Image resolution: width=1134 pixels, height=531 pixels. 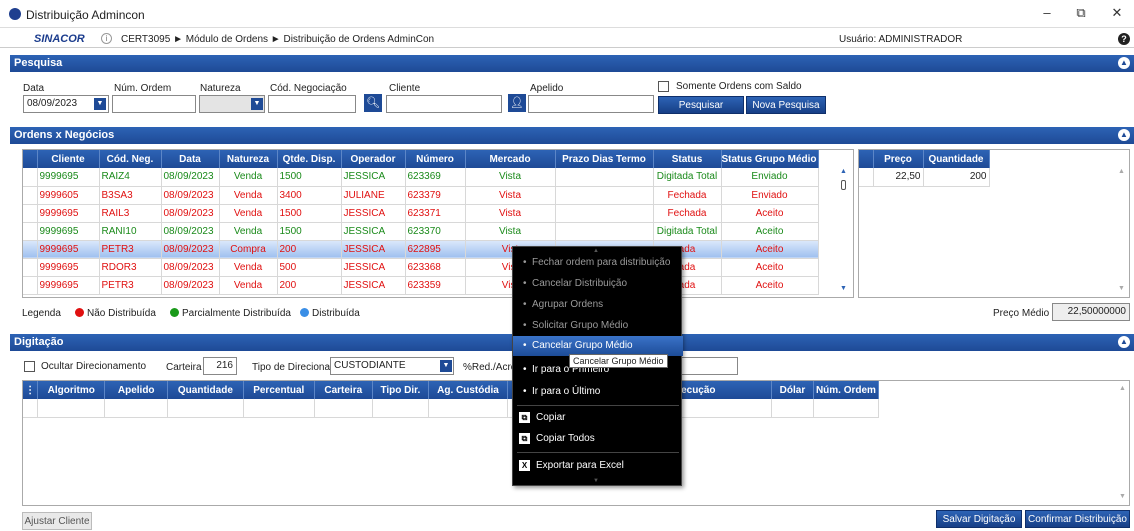 What do you see at coordinates (510, 159) in the screenshot?
I see `col-header: Mercado` at bounding box center [510, 159].